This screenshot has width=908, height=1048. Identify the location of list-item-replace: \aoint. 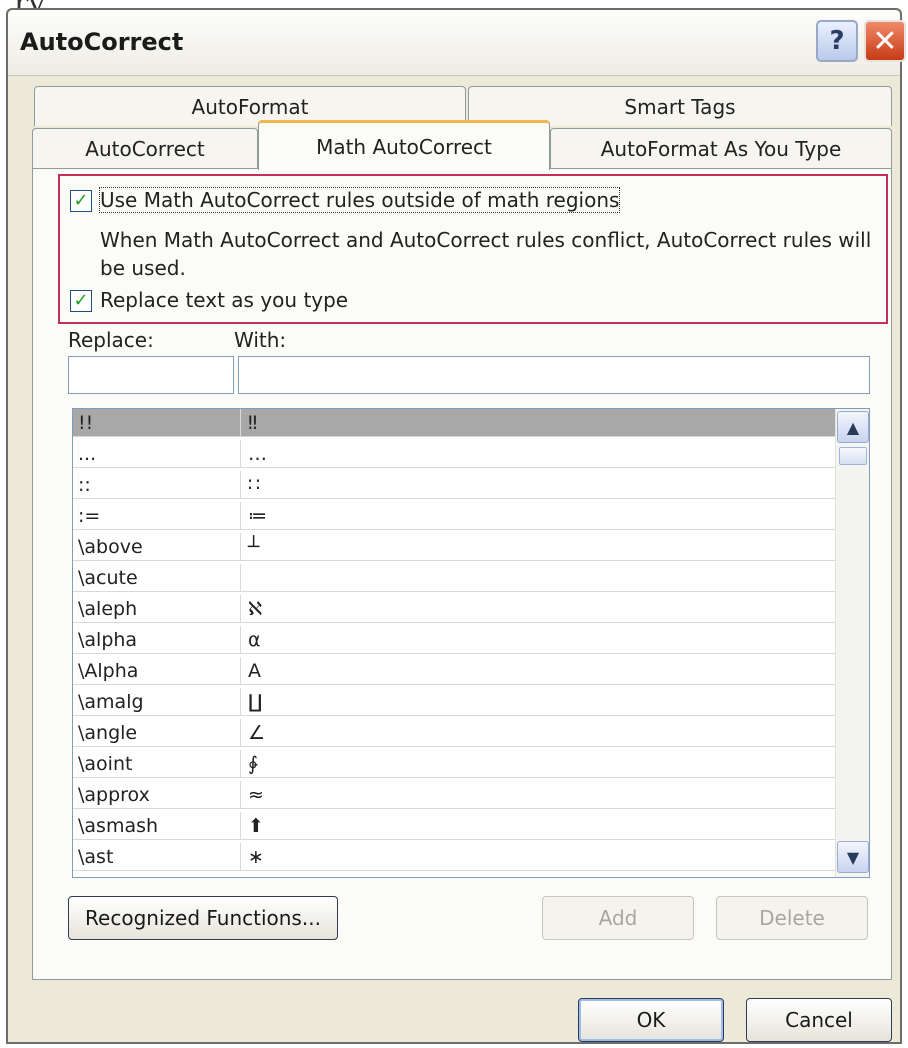
(105, 764).